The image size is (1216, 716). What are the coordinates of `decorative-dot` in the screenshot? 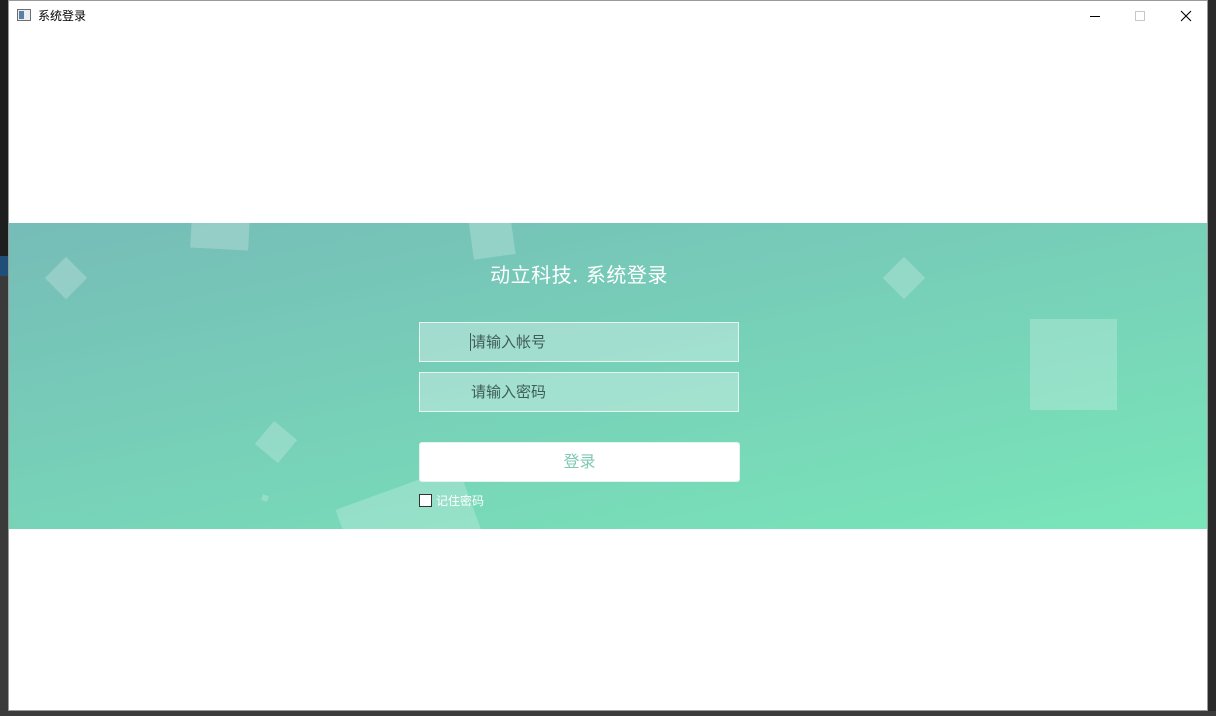 It's located at (265, 498).